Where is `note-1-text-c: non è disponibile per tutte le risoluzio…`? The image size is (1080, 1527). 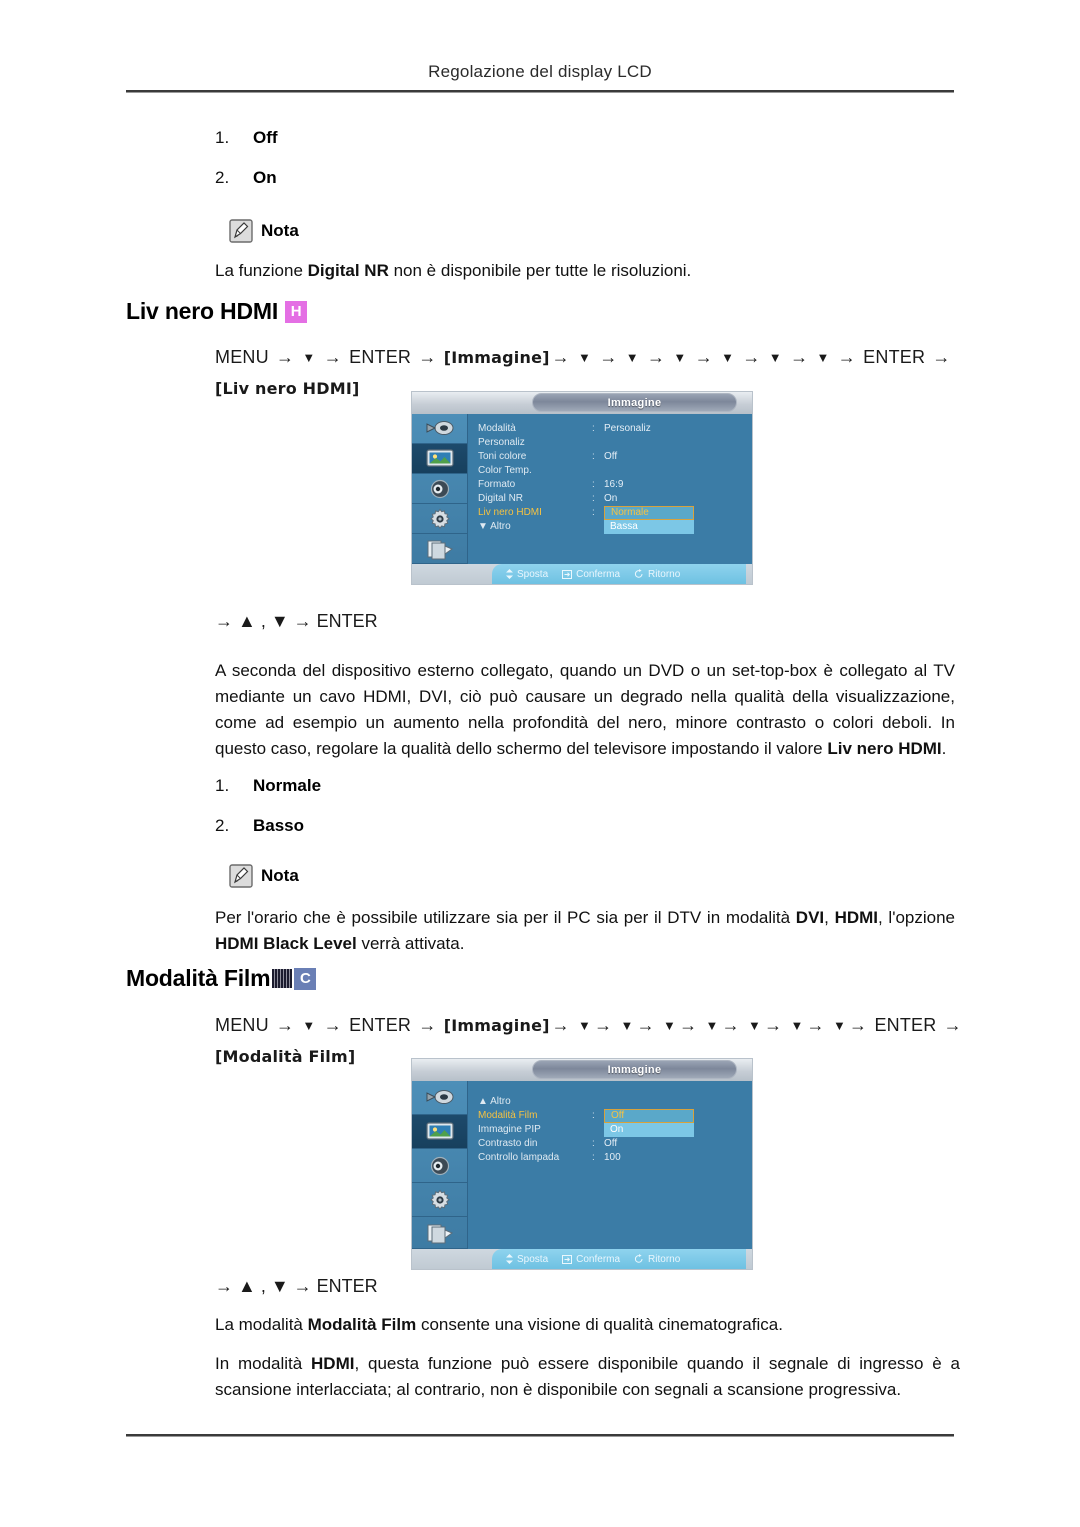 note-1-text-c: non è disponibile per tutte le risoluzio… is located at coordinates (540, 270).